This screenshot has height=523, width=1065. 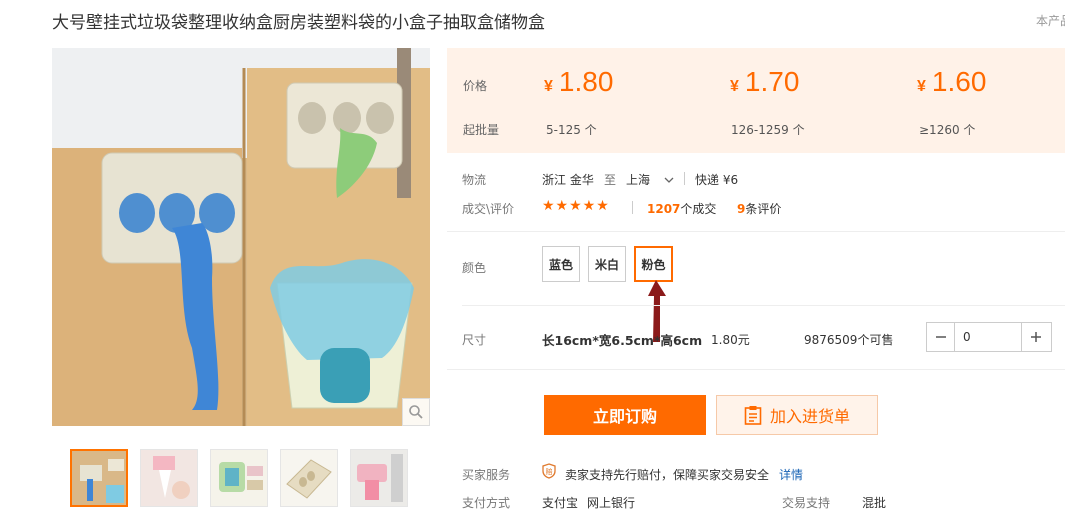 What do you see at coordinates (475, 86) in the screenshot?
I see `price-label: 价格` at bounding box center [475, 86].